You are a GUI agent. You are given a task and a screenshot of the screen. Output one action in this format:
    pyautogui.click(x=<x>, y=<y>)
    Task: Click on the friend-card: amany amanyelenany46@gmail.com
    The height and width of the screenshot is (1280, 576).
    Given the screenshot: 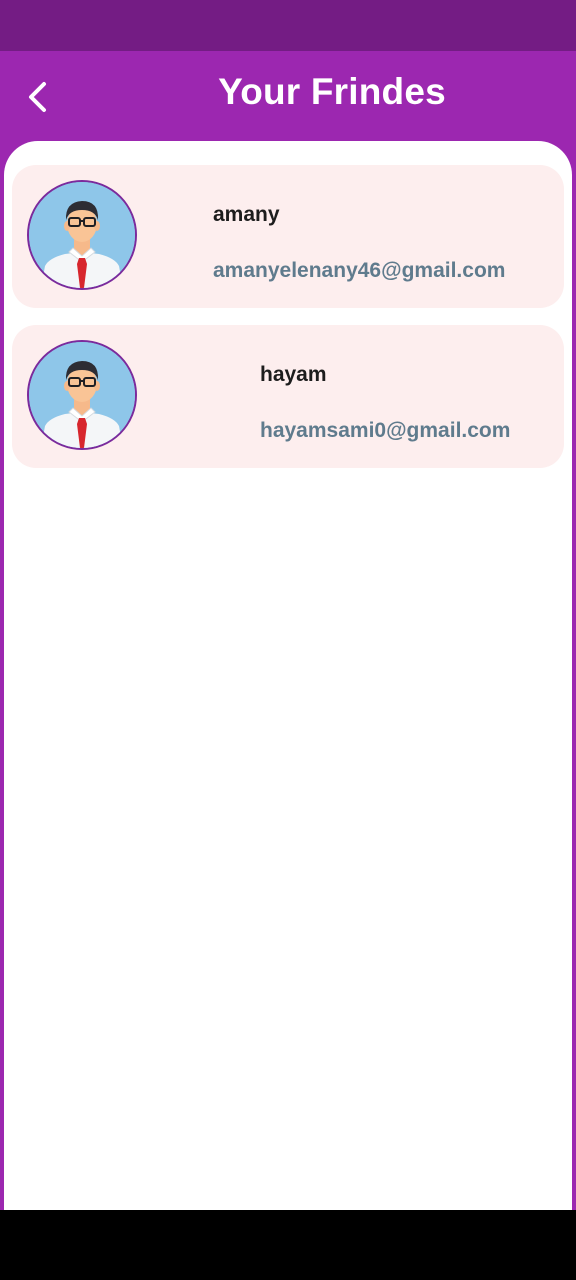 What is the action you would take?
    pyautogui.click(x=288, y=236)
    